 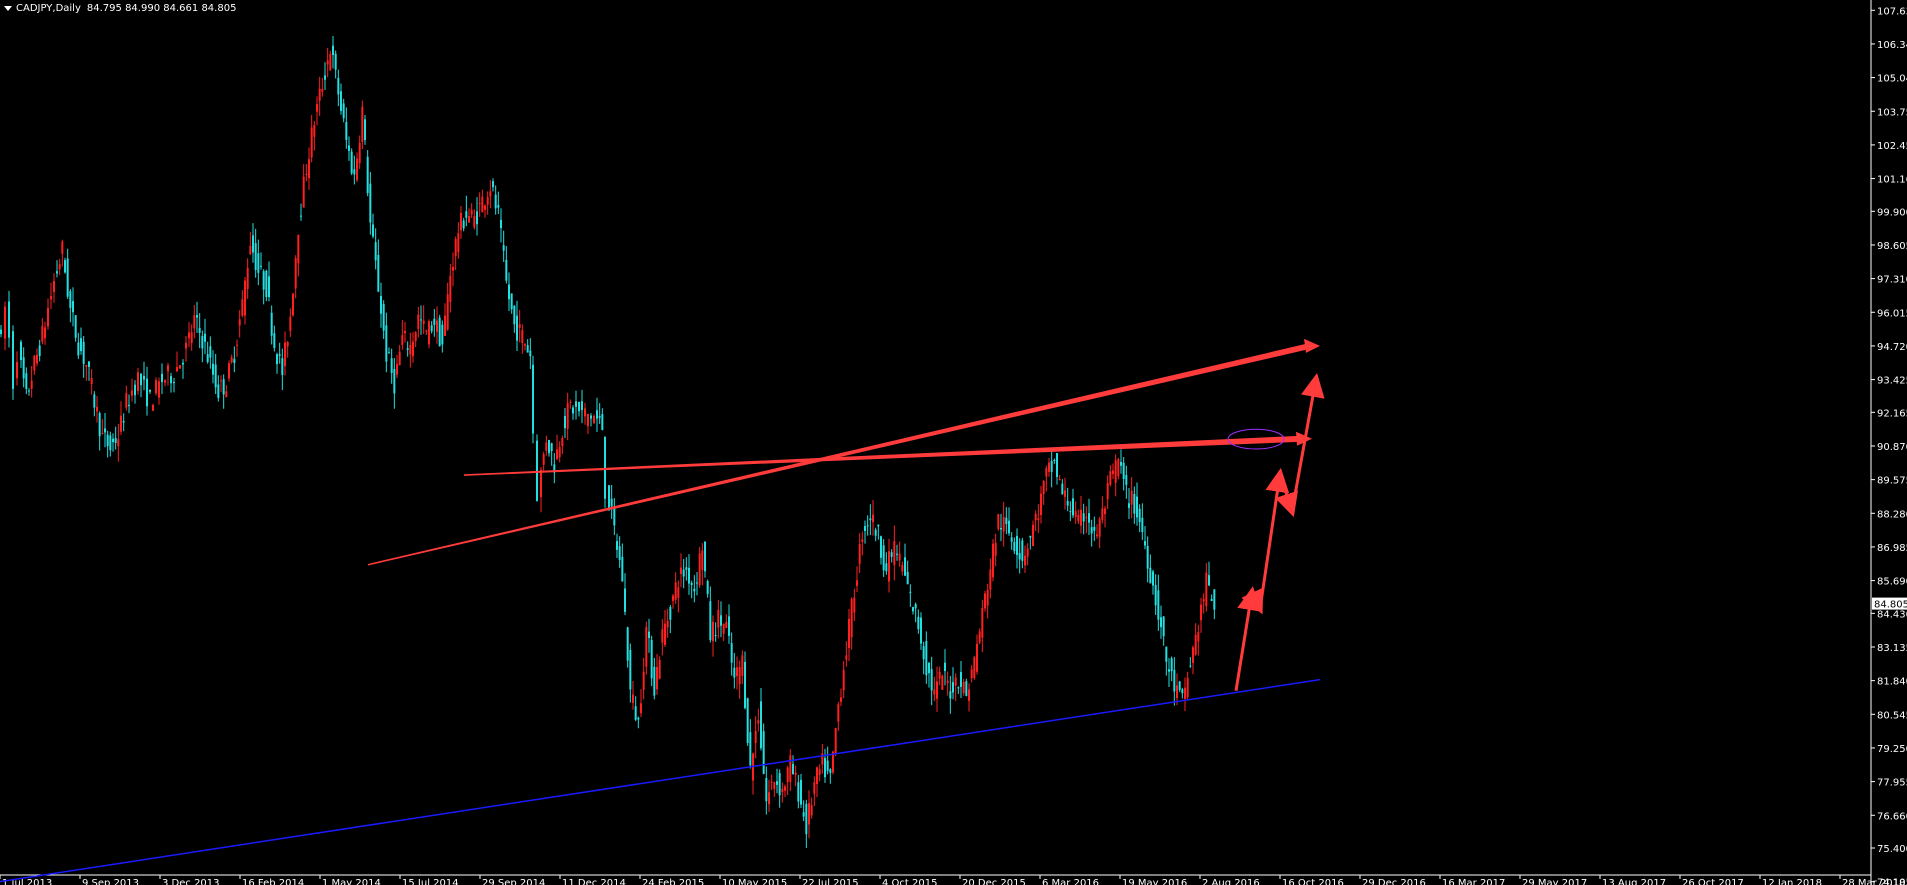 I want to click on y-tick-label: 76.660, so click(x=1892, y=816).